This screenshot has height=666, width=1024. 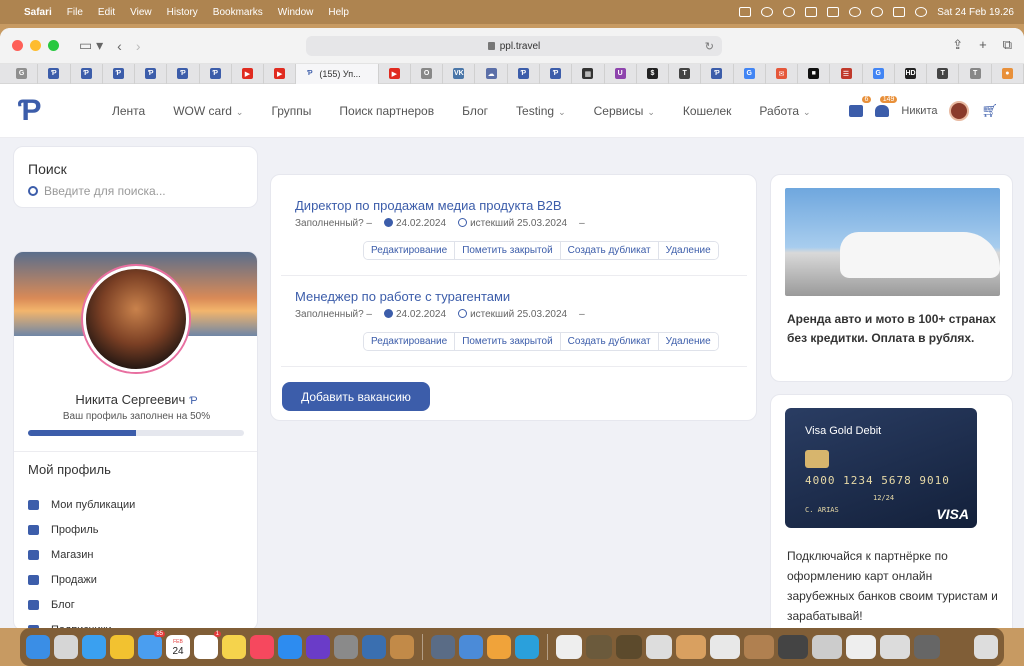 What do you see at coordinates (128, 111) in the screenshot?
I see `nav-item: Лента` at bounding box center [128, 111].